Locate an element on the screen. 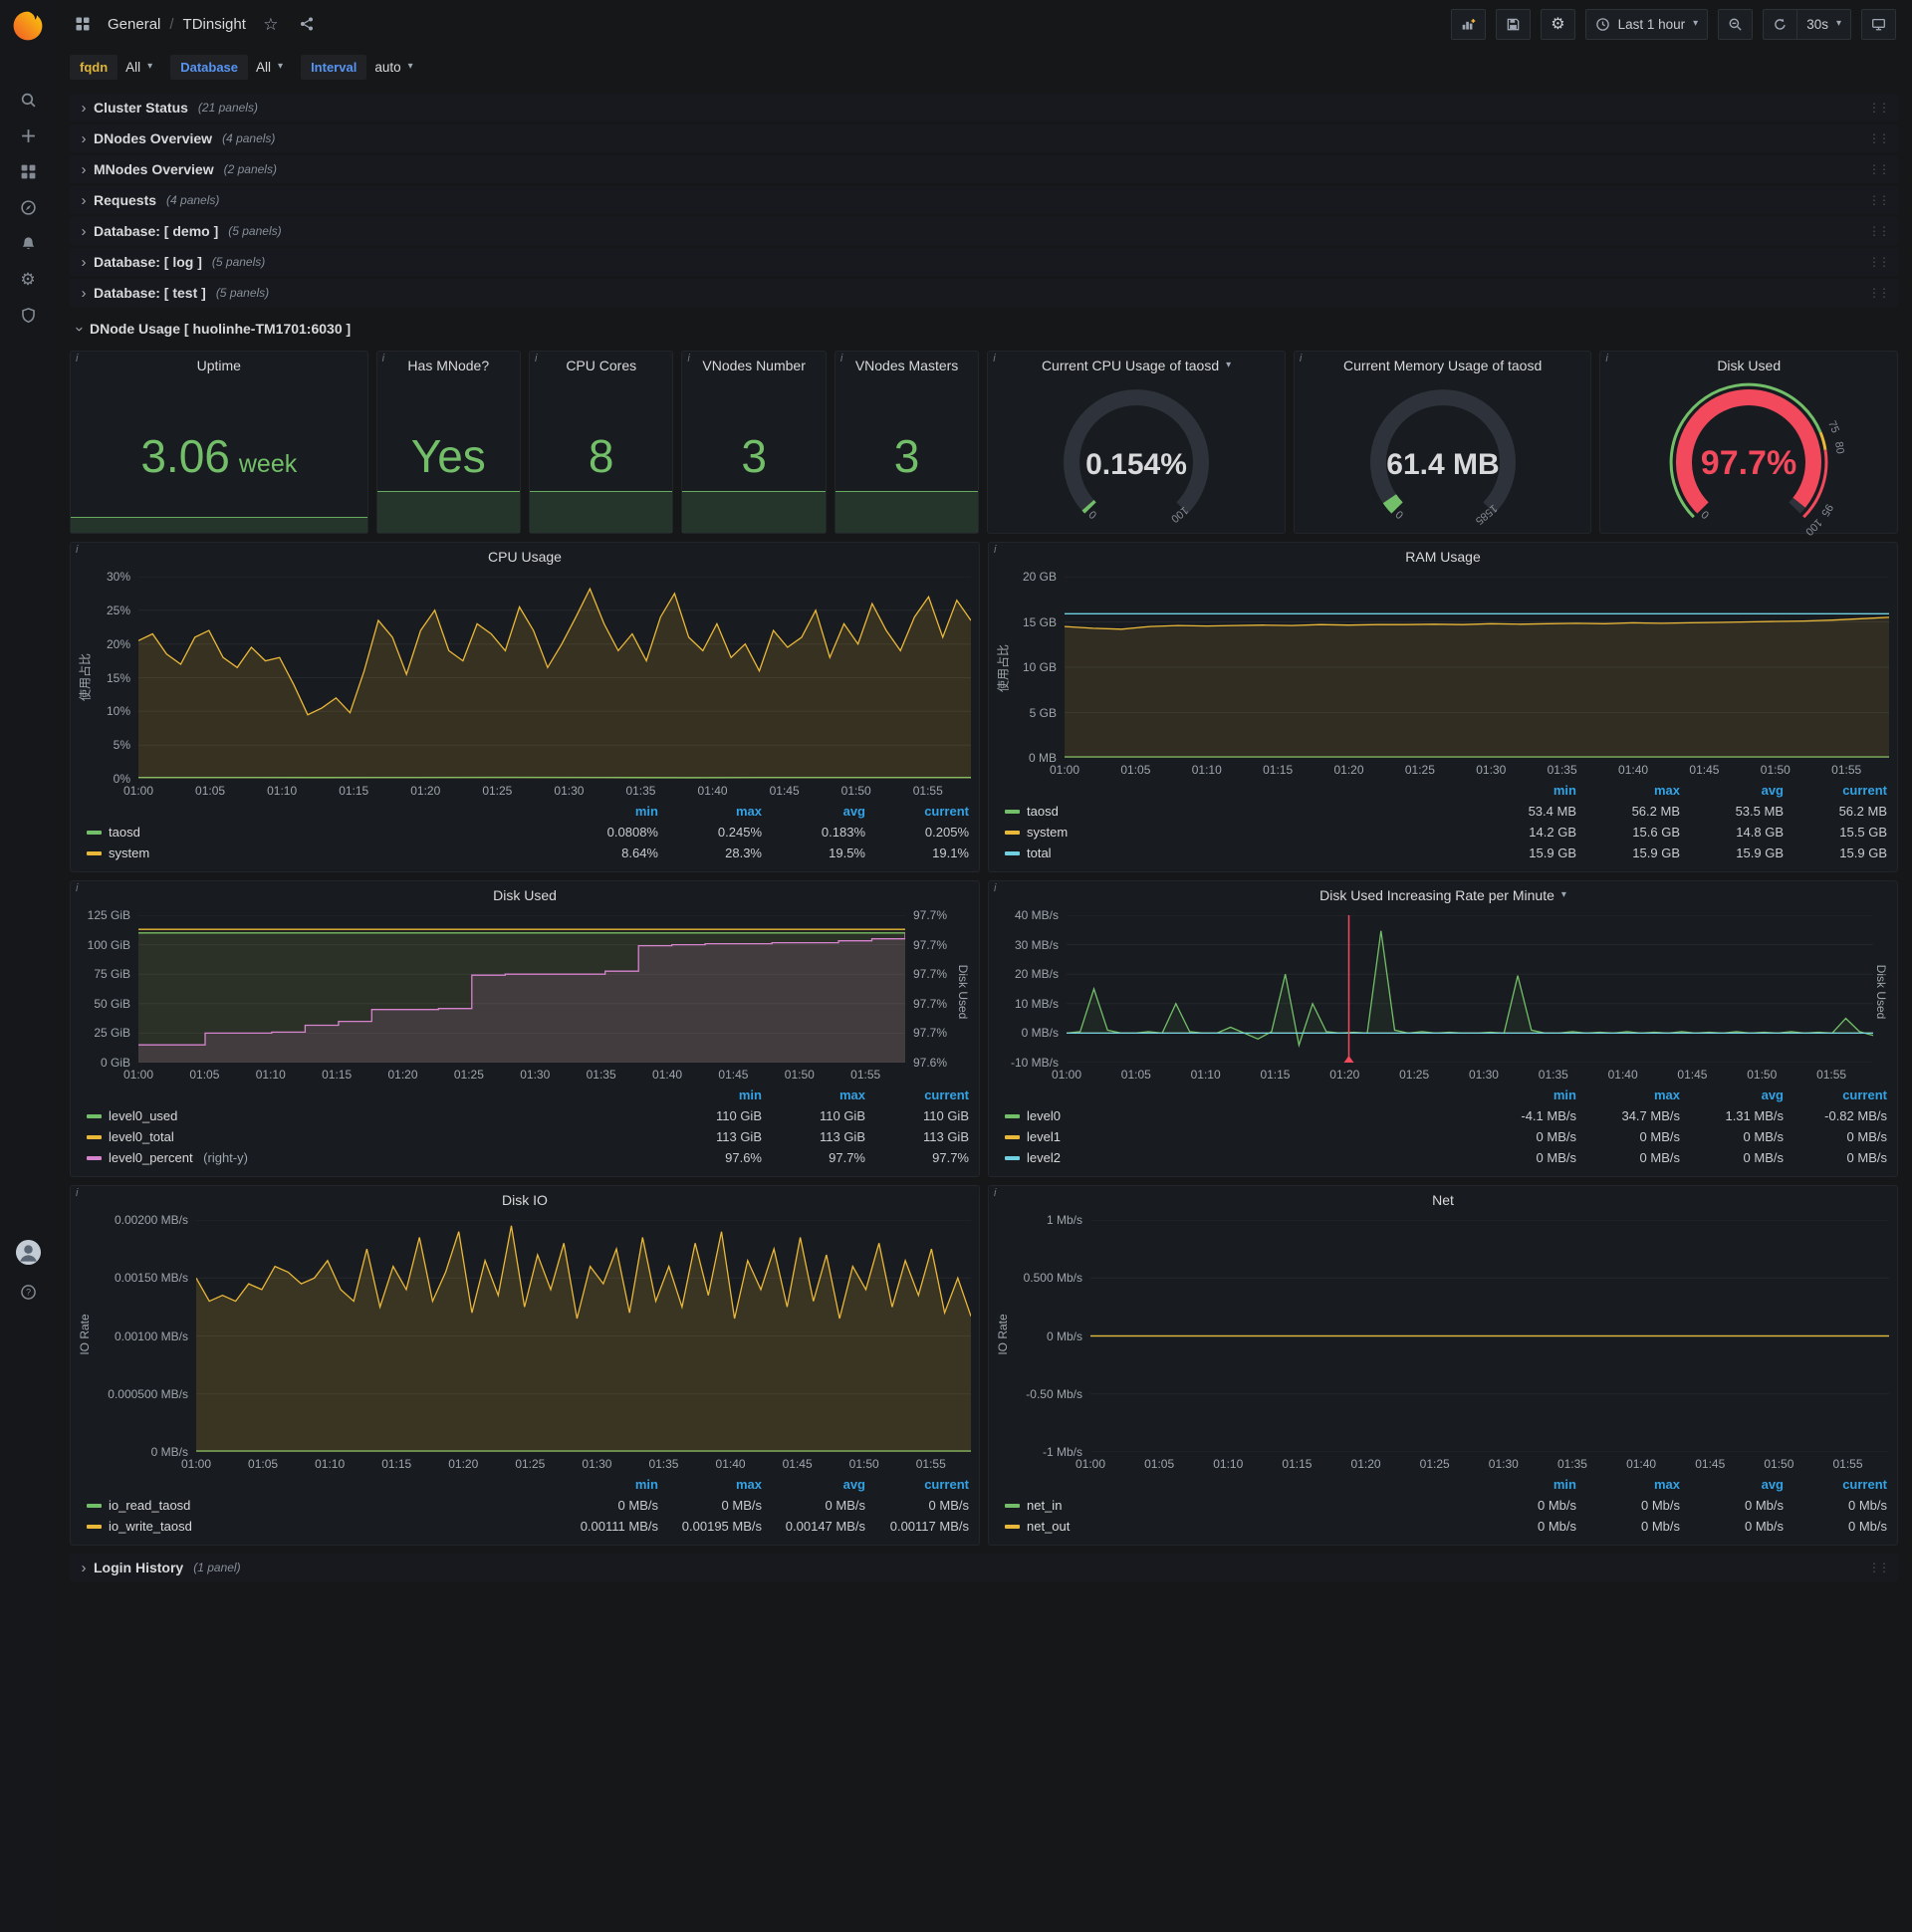 Image resolution: width=1912 pixels, height=1932 pixels. panel-title: Has MNode? is located at coordinates (448, 366).